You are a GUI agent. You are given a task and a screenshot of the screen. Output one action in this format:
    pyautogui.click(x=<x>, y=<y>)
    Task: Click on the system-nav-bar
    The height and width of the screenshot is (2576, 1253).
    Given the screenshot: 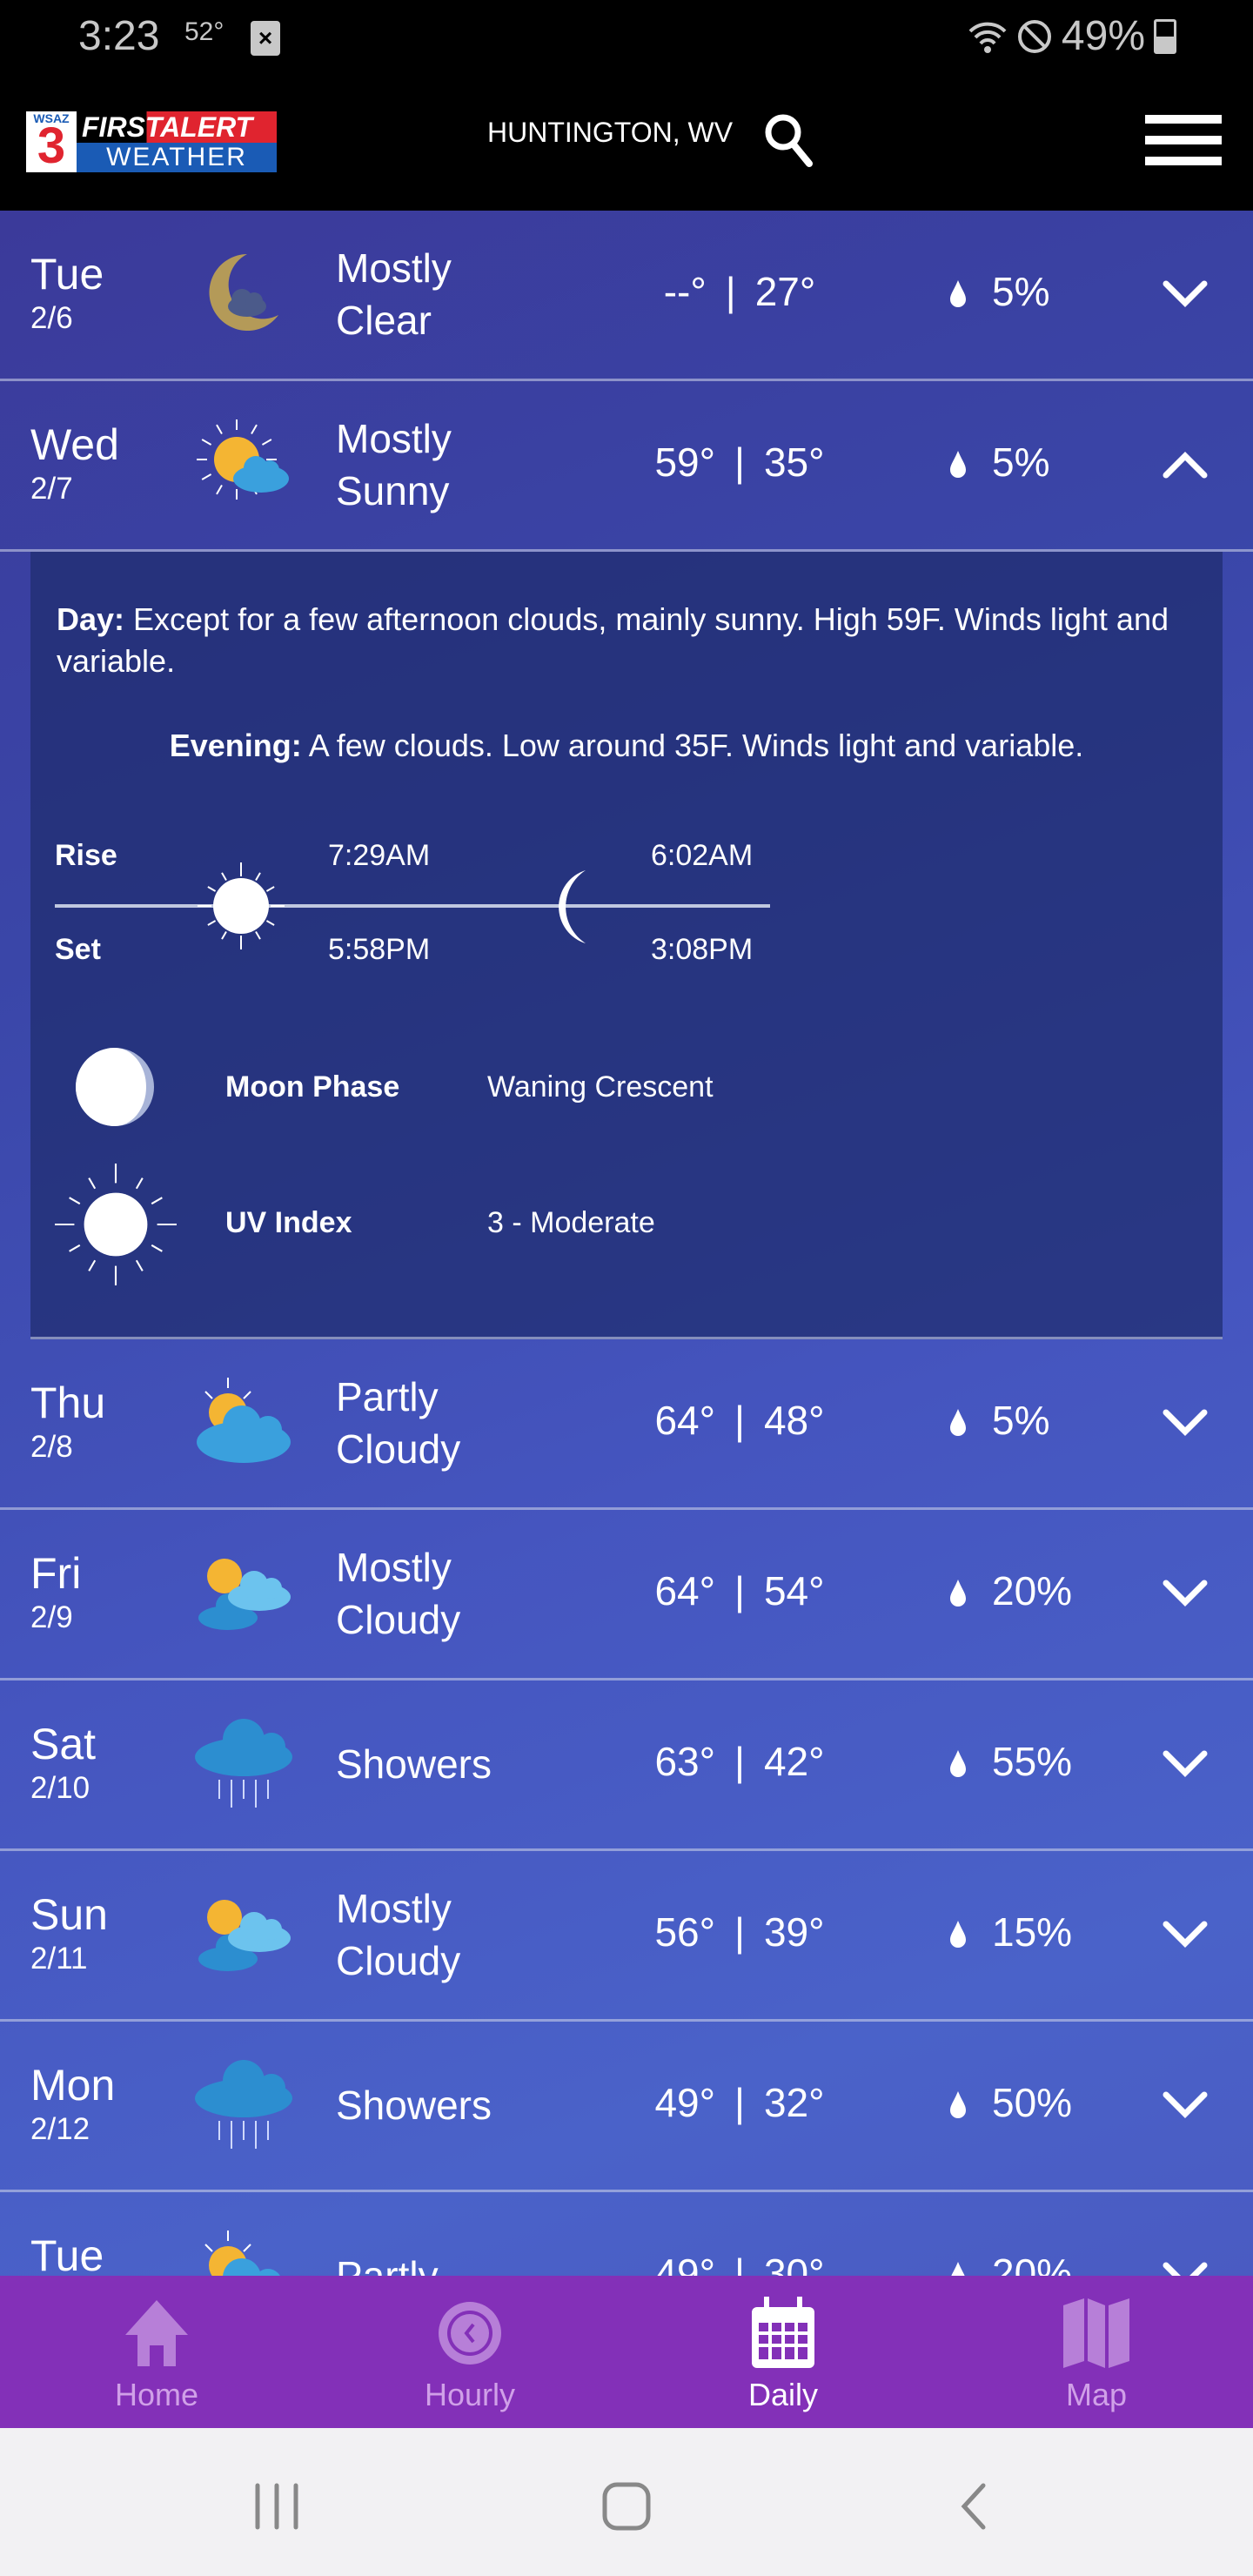 What is the action you would take?
    pyautogui.click(x=626, y=2502)
    